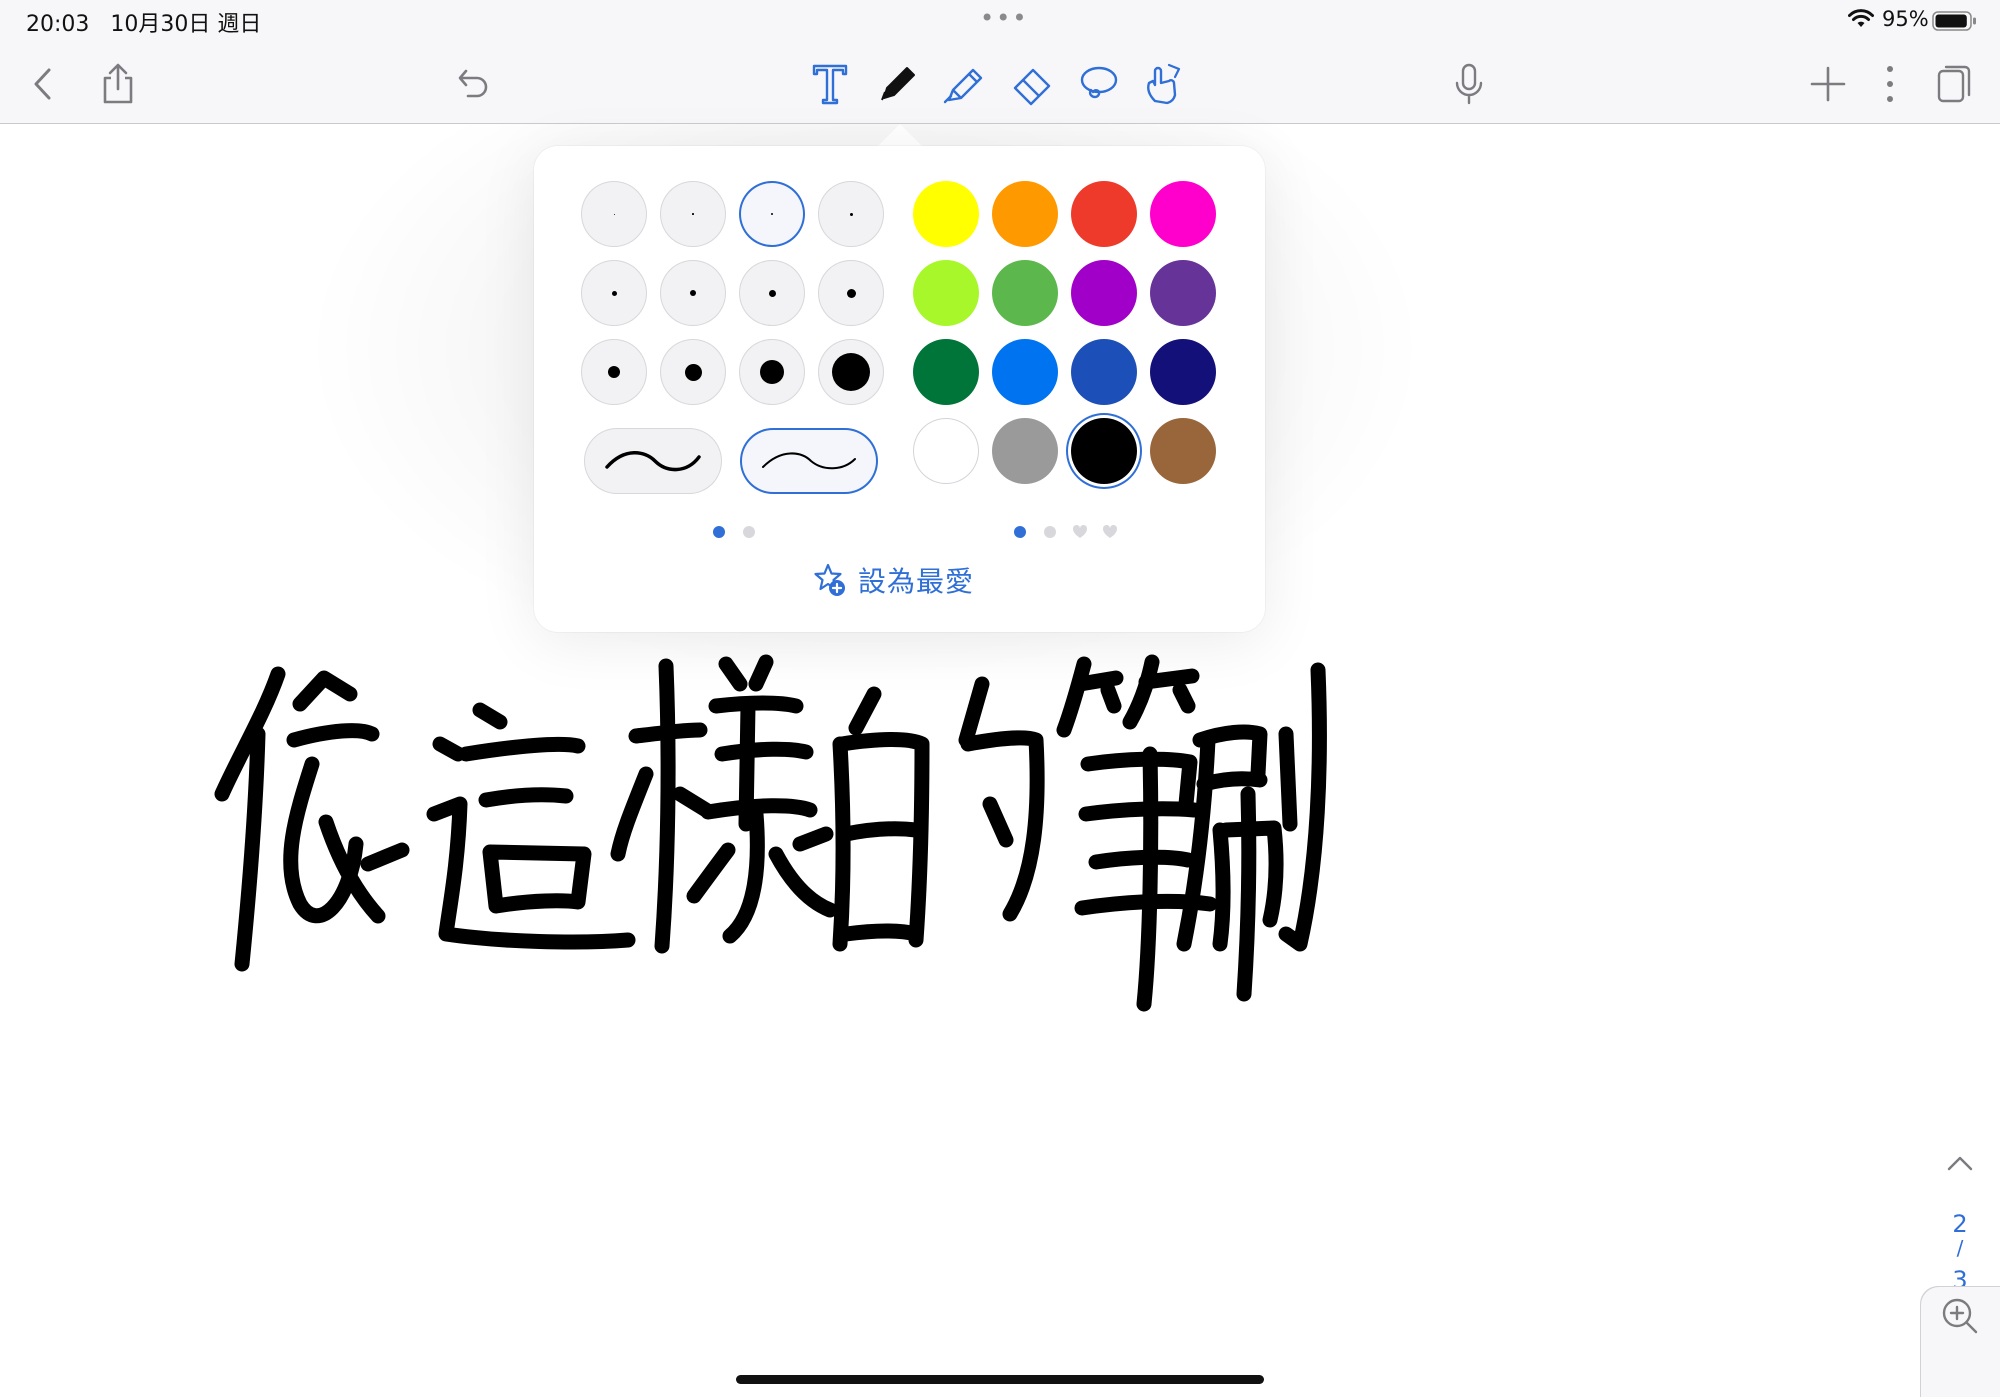 The width and height of the screenshot is (2000, 1397). I want to click on hand-tool-button, so click(1164, 84).